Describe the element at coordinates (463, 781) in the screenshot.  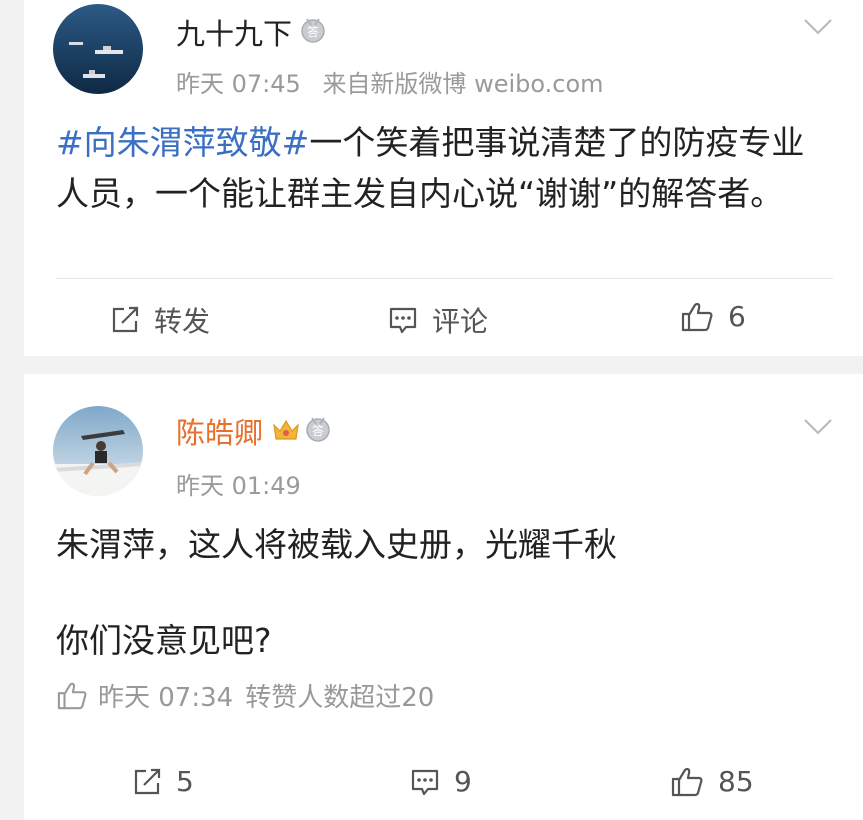
I see `comment-count: 9` at that location.